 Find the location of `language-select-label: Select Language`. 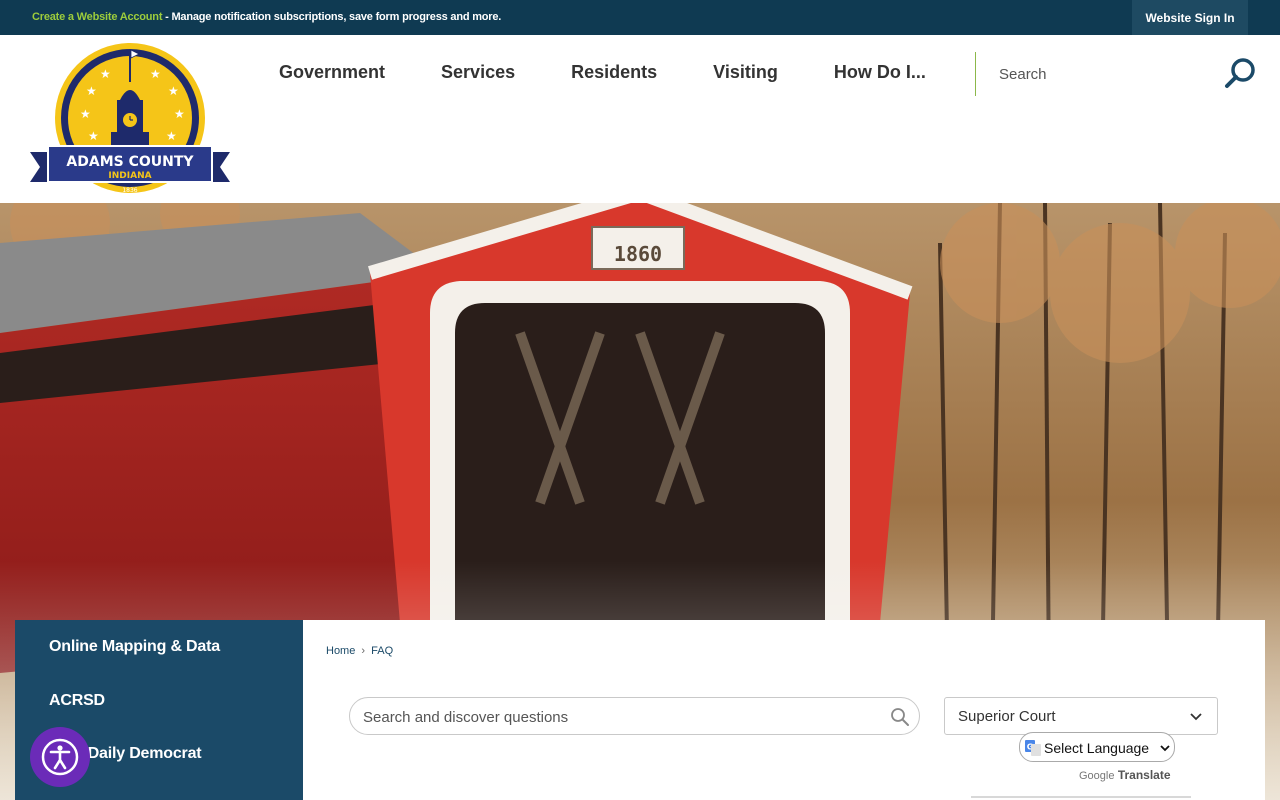

language-select-label: Select Language is located at coordinates (1097, 748).